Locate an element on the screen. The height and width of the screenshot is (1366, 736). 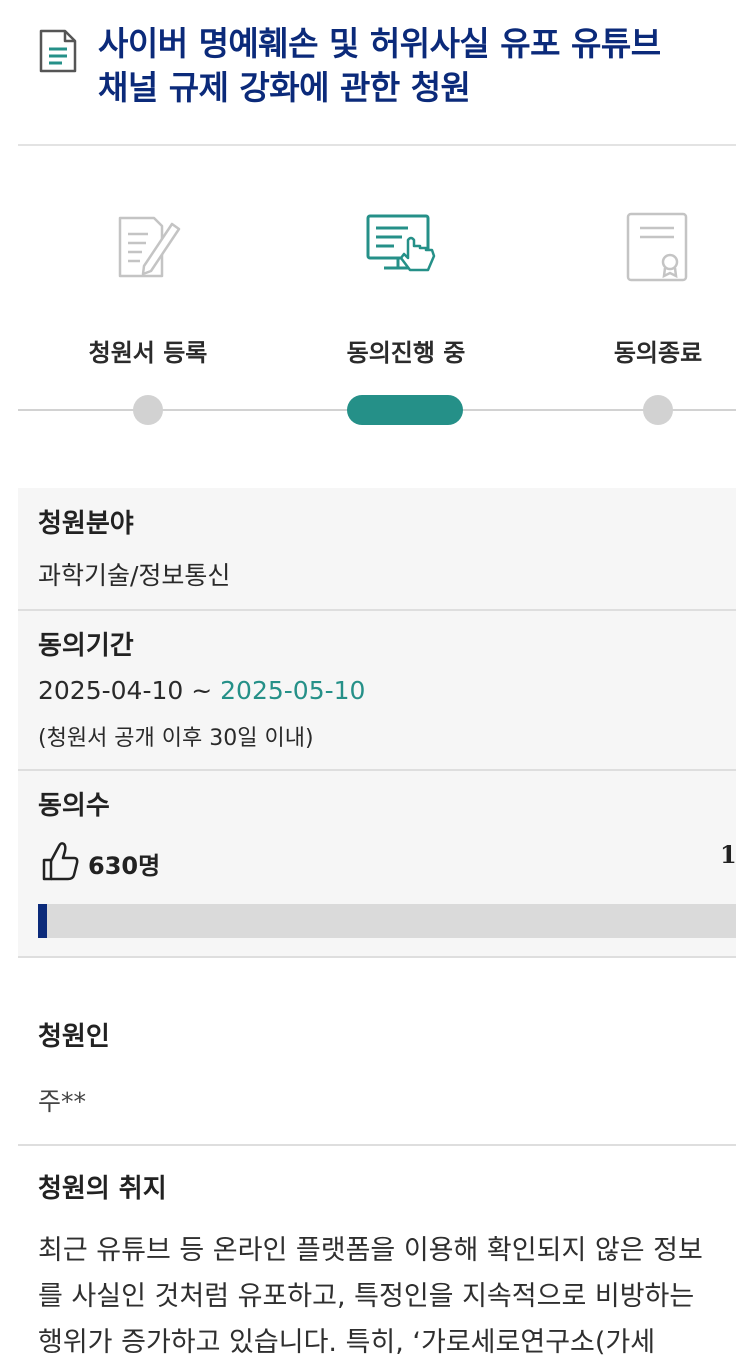
purpose-line: 를 사실인 것처럼 유포하고, 특정인을 지속적으로 비방하는 is located at coordinates (366, 1296).